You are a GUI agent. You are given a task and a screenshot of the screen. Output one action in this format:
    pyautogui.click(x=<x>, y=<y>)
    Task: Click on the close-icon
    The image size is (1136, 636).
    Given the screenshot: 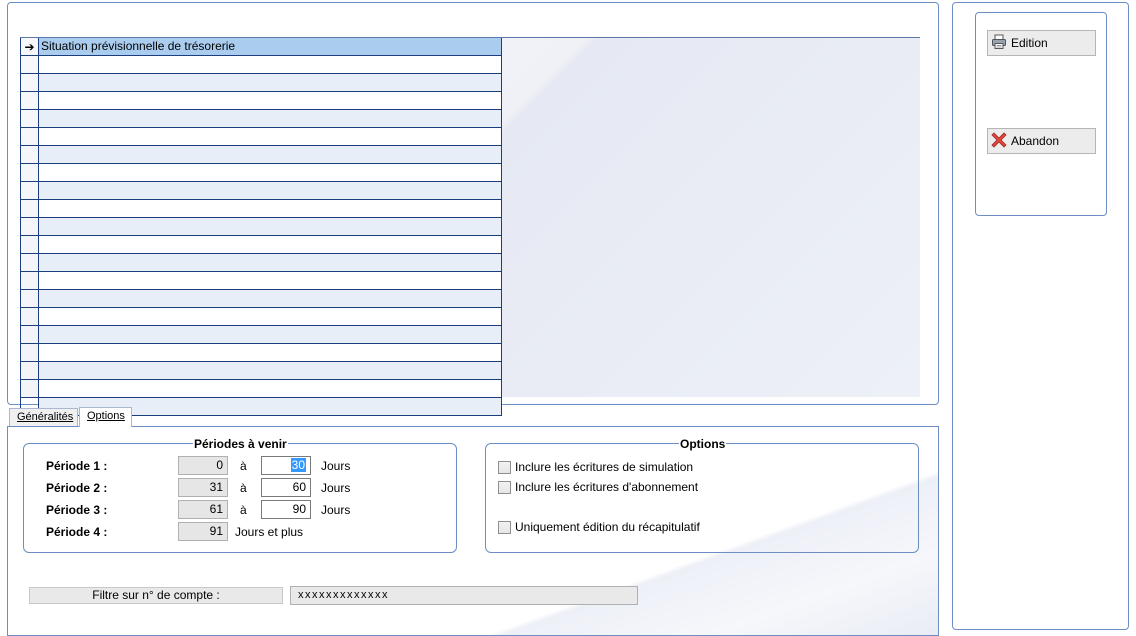 What is the action you would take?
    pyautogui.click(x=999, y=141)
    